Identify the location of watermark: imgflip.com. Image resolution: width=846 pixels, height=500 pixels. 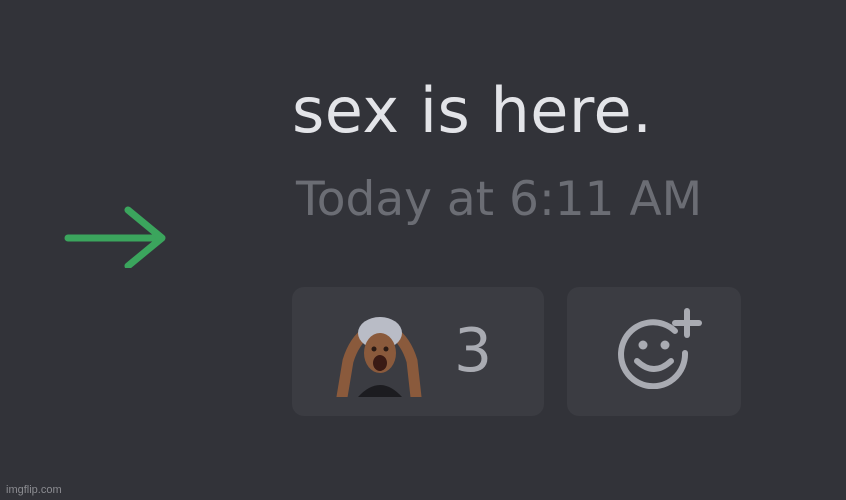
(34, 490).